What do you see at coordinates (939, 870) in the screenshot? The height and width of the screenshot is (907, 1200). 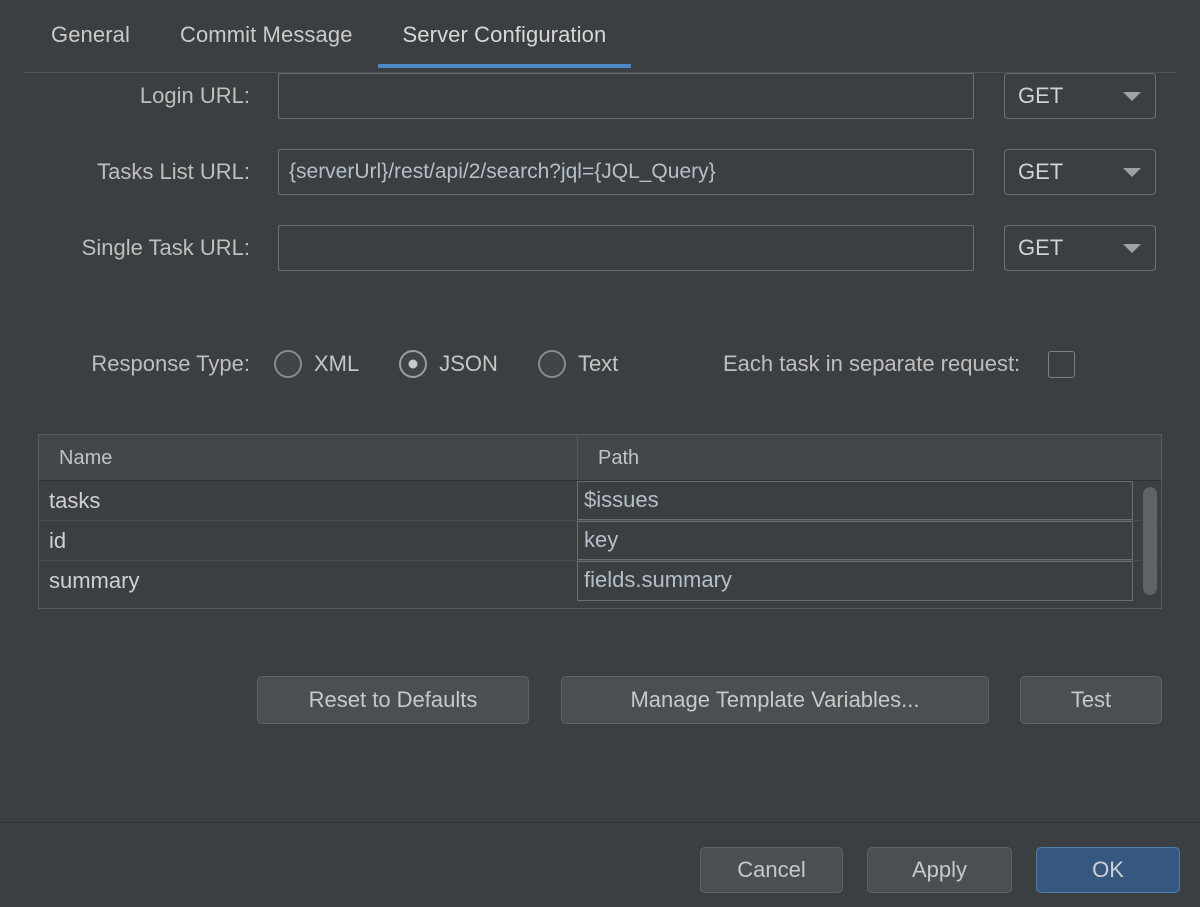 I see `apply-button: Apply` at bounding box center [939, 870].